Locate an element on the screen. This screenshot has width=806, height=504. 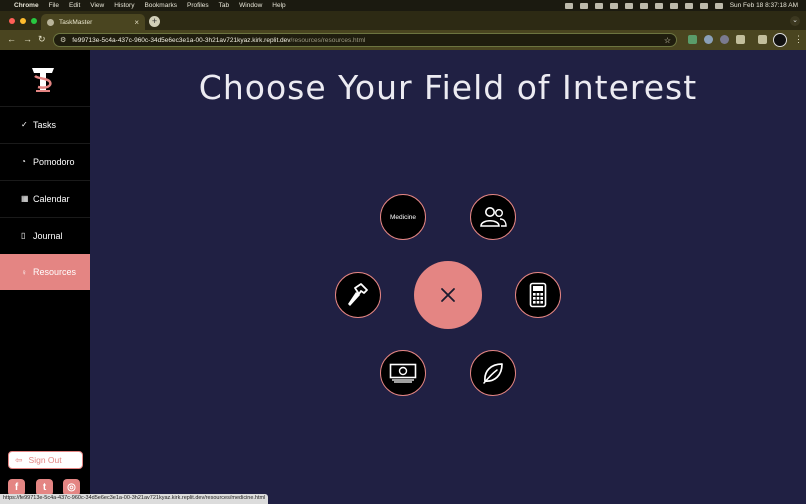
field-people-button is located at coordinates (493, 217).